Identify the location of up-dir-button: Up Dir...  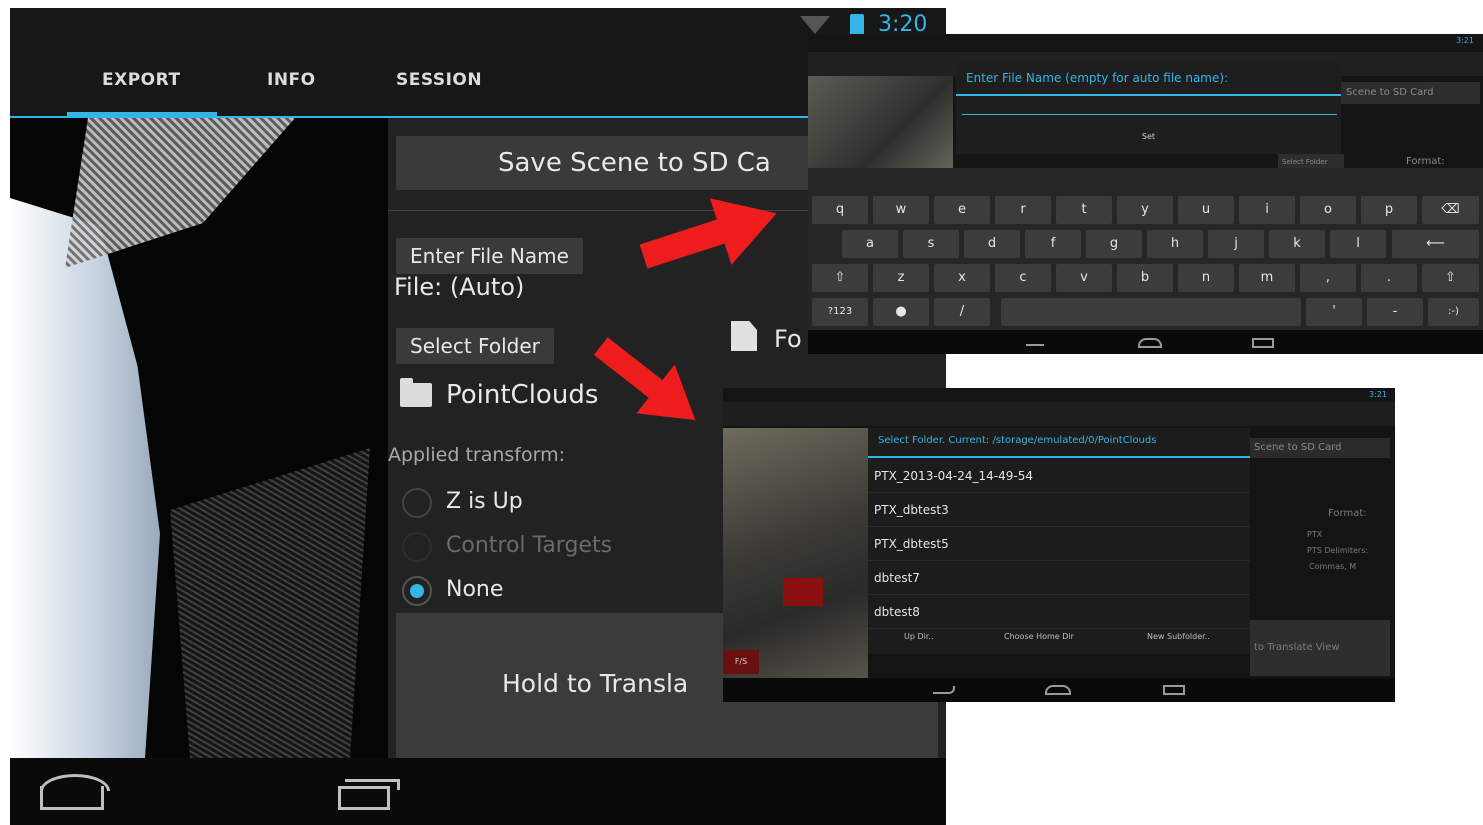
(919, 636).